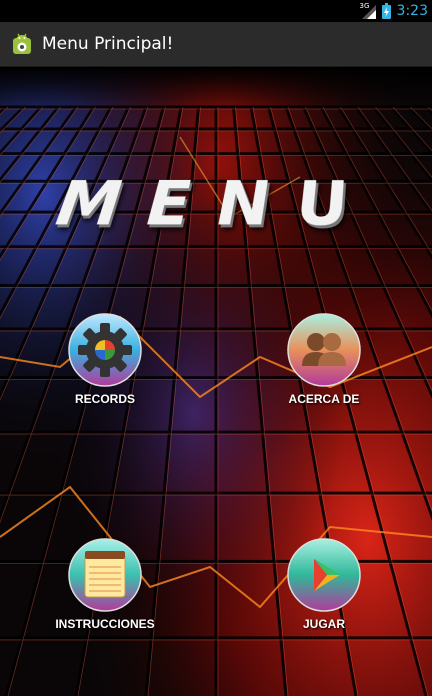 Image resolution: width=432 pixels, height=696 pixels. What do you see at coordinates (216, 205) in the screenshot?
I see `menu-heading: MENU` at bounding box center [216, 205].